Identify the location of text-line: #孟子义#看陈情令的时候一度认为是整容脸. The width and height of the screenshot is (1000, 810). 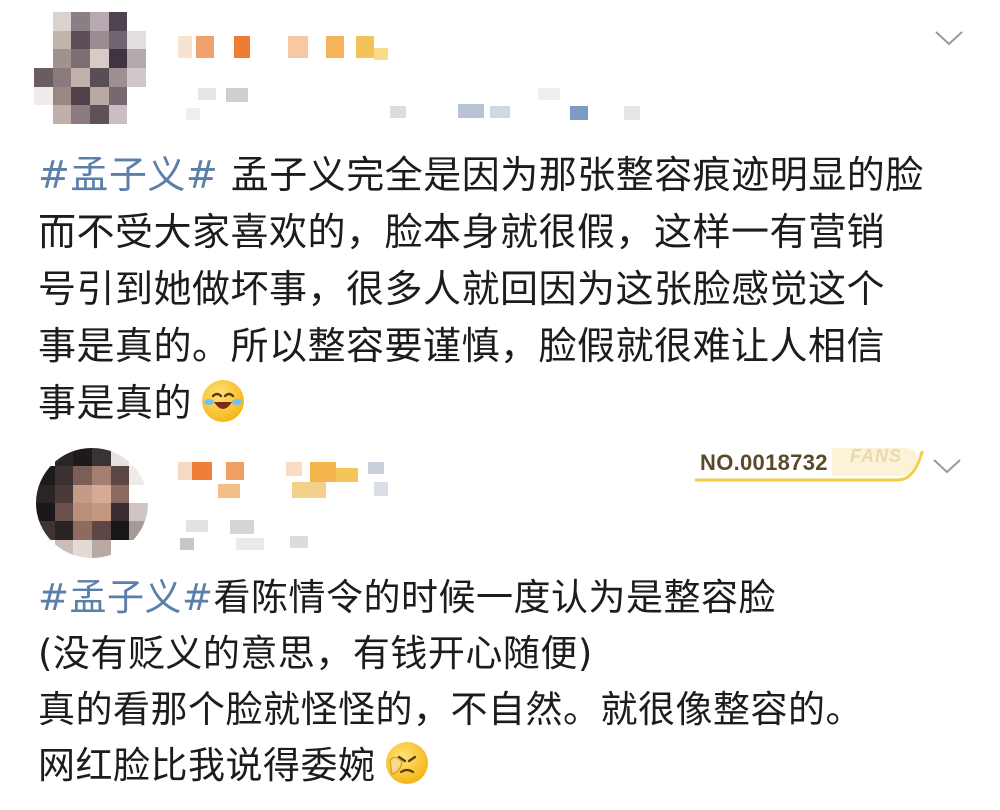
(407, 597).